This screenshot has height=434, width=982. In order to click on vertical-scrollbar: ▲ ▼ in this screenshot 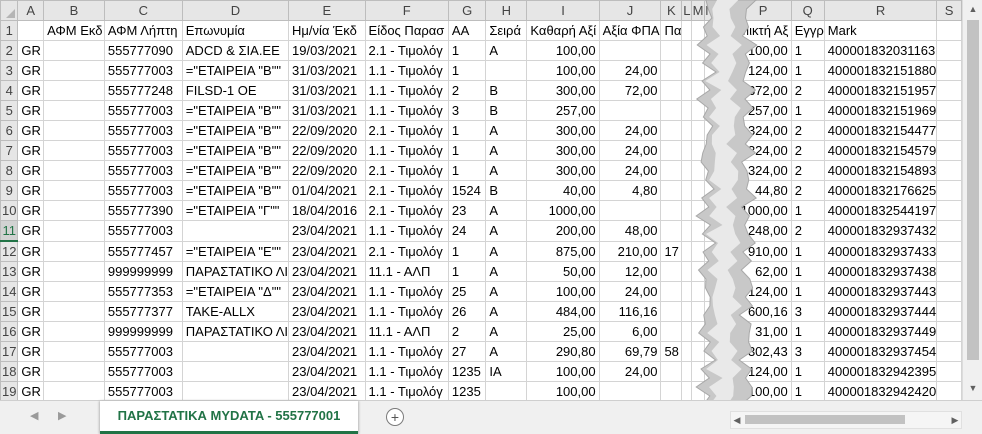, I will do `click(972, 200)`.